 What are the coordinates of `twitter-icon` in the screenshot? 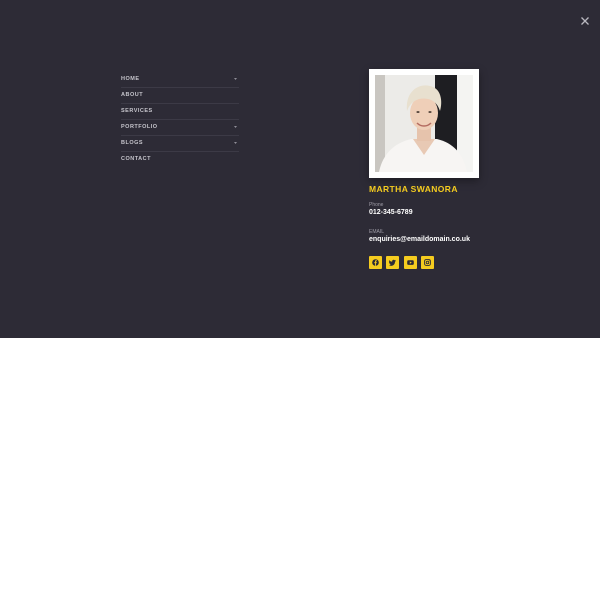 It's located at (392, 262).